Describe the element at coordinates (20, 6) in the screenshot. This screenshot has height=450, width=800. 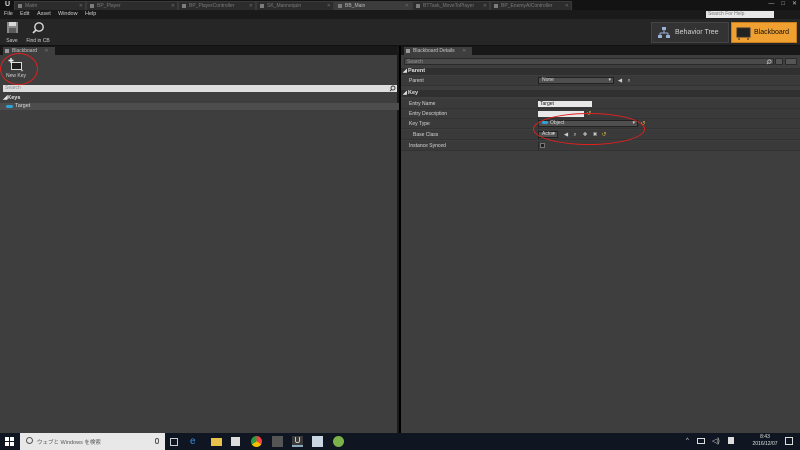
I see `map-icon` at that location.